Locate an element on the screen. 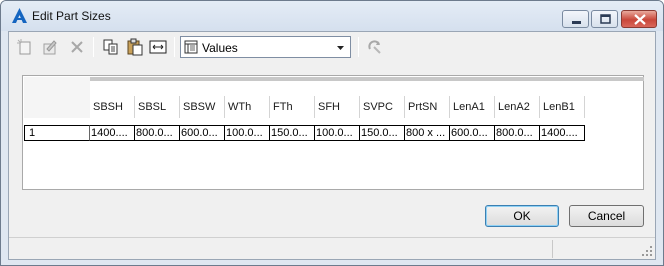 The height and width of the screenshot is (266, 664). close-button is located at coordinates (639, 19).